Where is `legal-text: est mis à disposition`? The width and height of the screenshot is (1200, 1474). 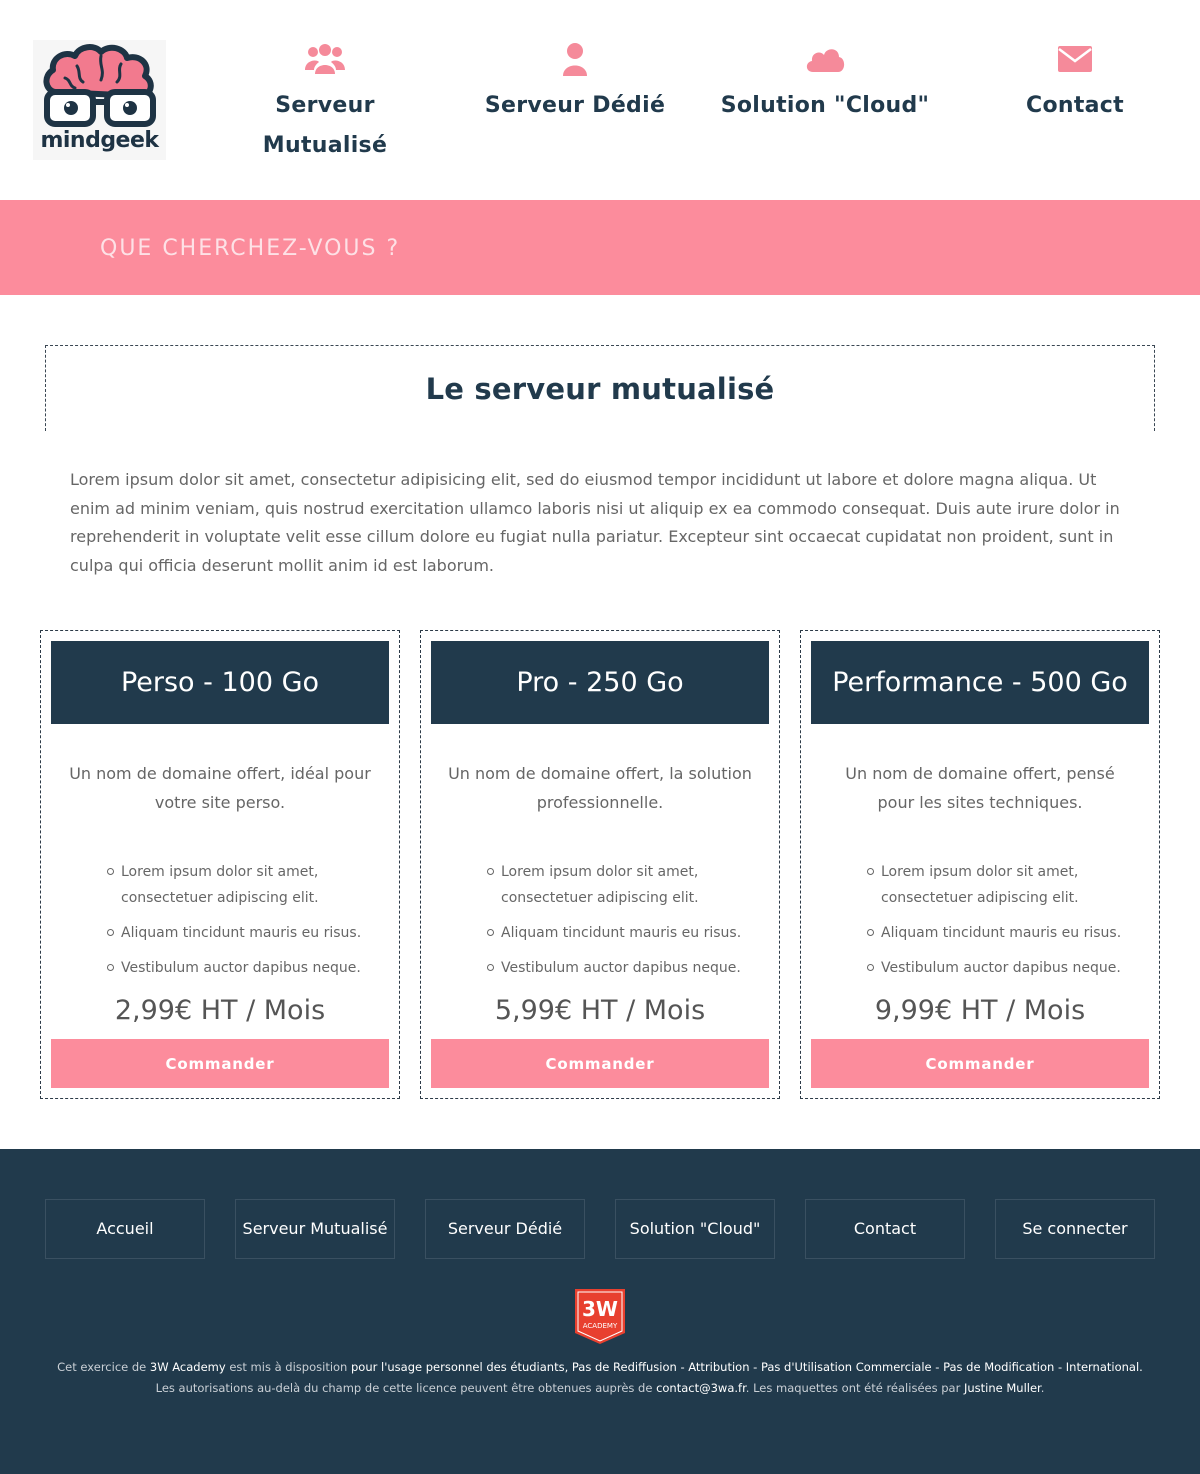
legal-text: est mis à disposition is located at coordinates (288, 1367).